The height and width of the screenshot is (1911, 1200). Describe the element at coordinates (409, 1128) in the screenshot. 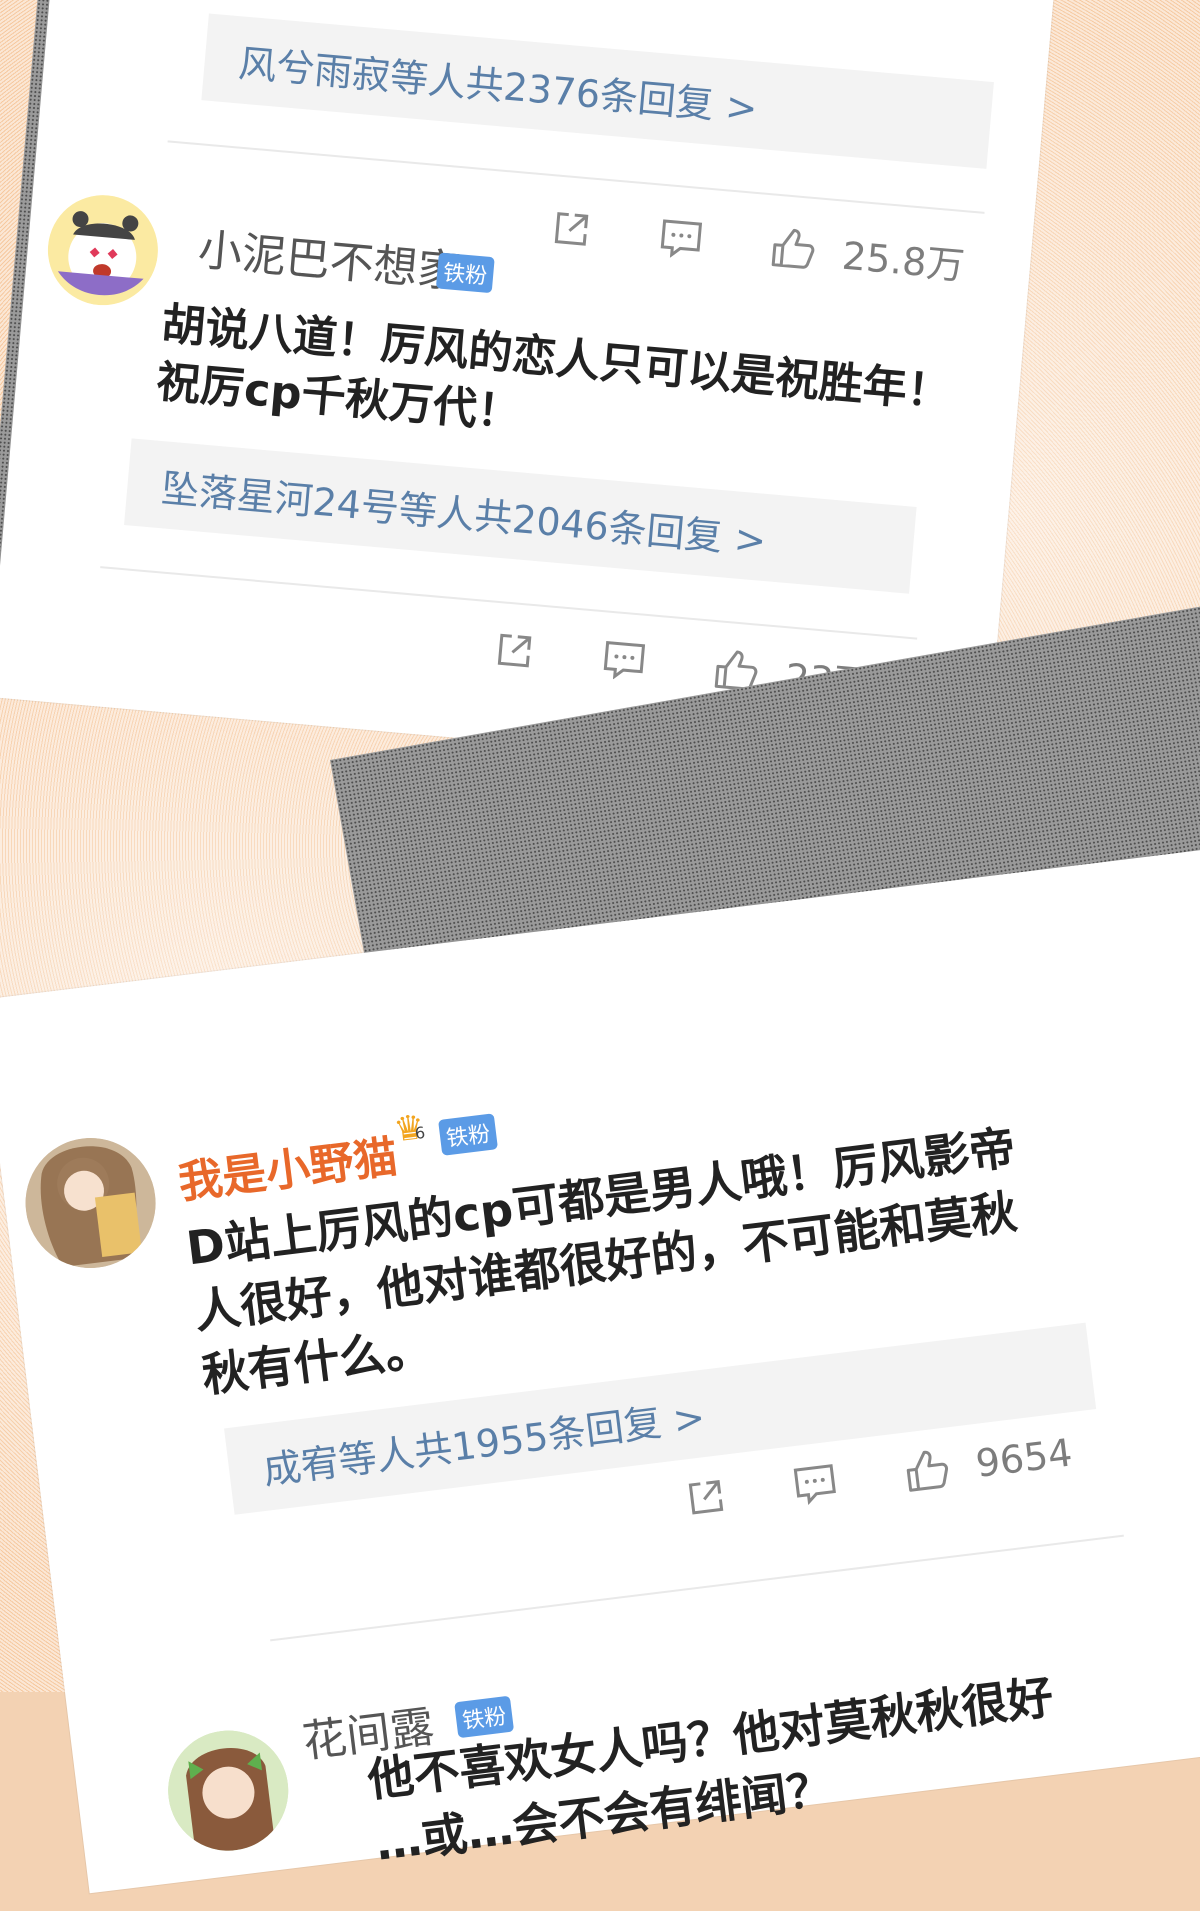

I see `crown-level-icon: ♛6` at that location.